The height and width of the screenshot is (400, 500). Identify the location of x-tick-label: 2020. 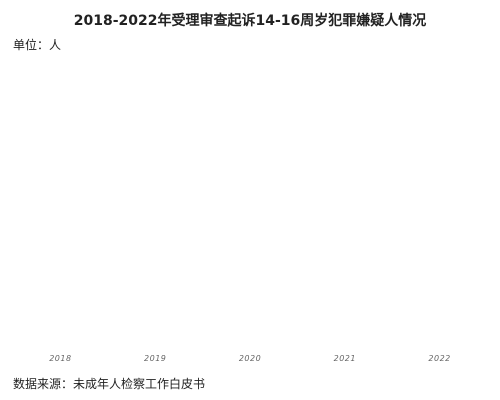
(250, 358).